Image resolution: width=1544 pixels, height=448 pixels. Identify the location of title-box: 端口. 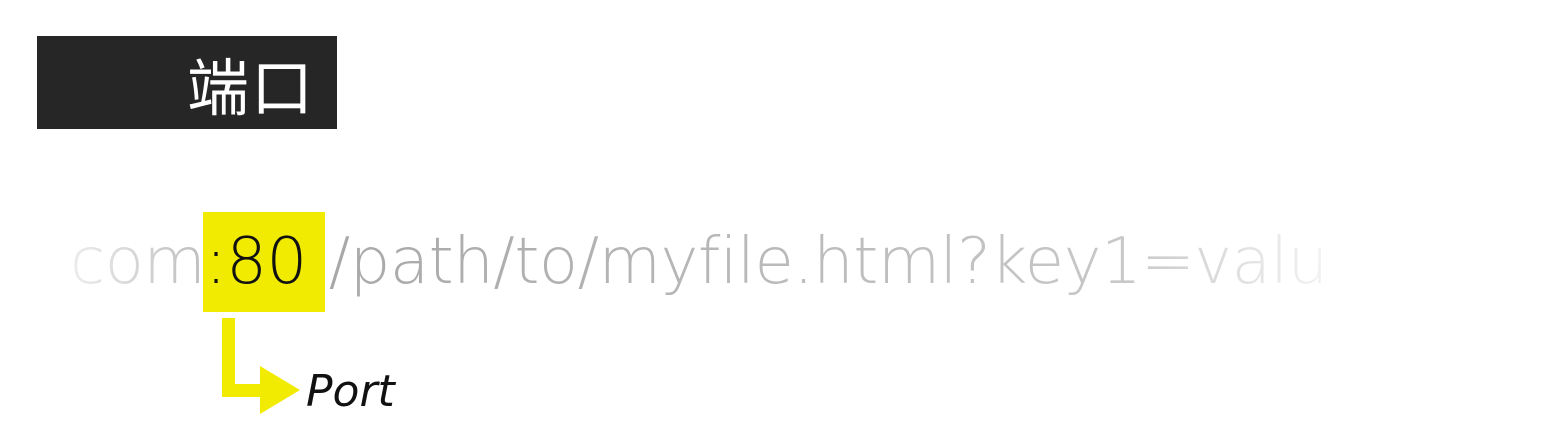
(187, 82).